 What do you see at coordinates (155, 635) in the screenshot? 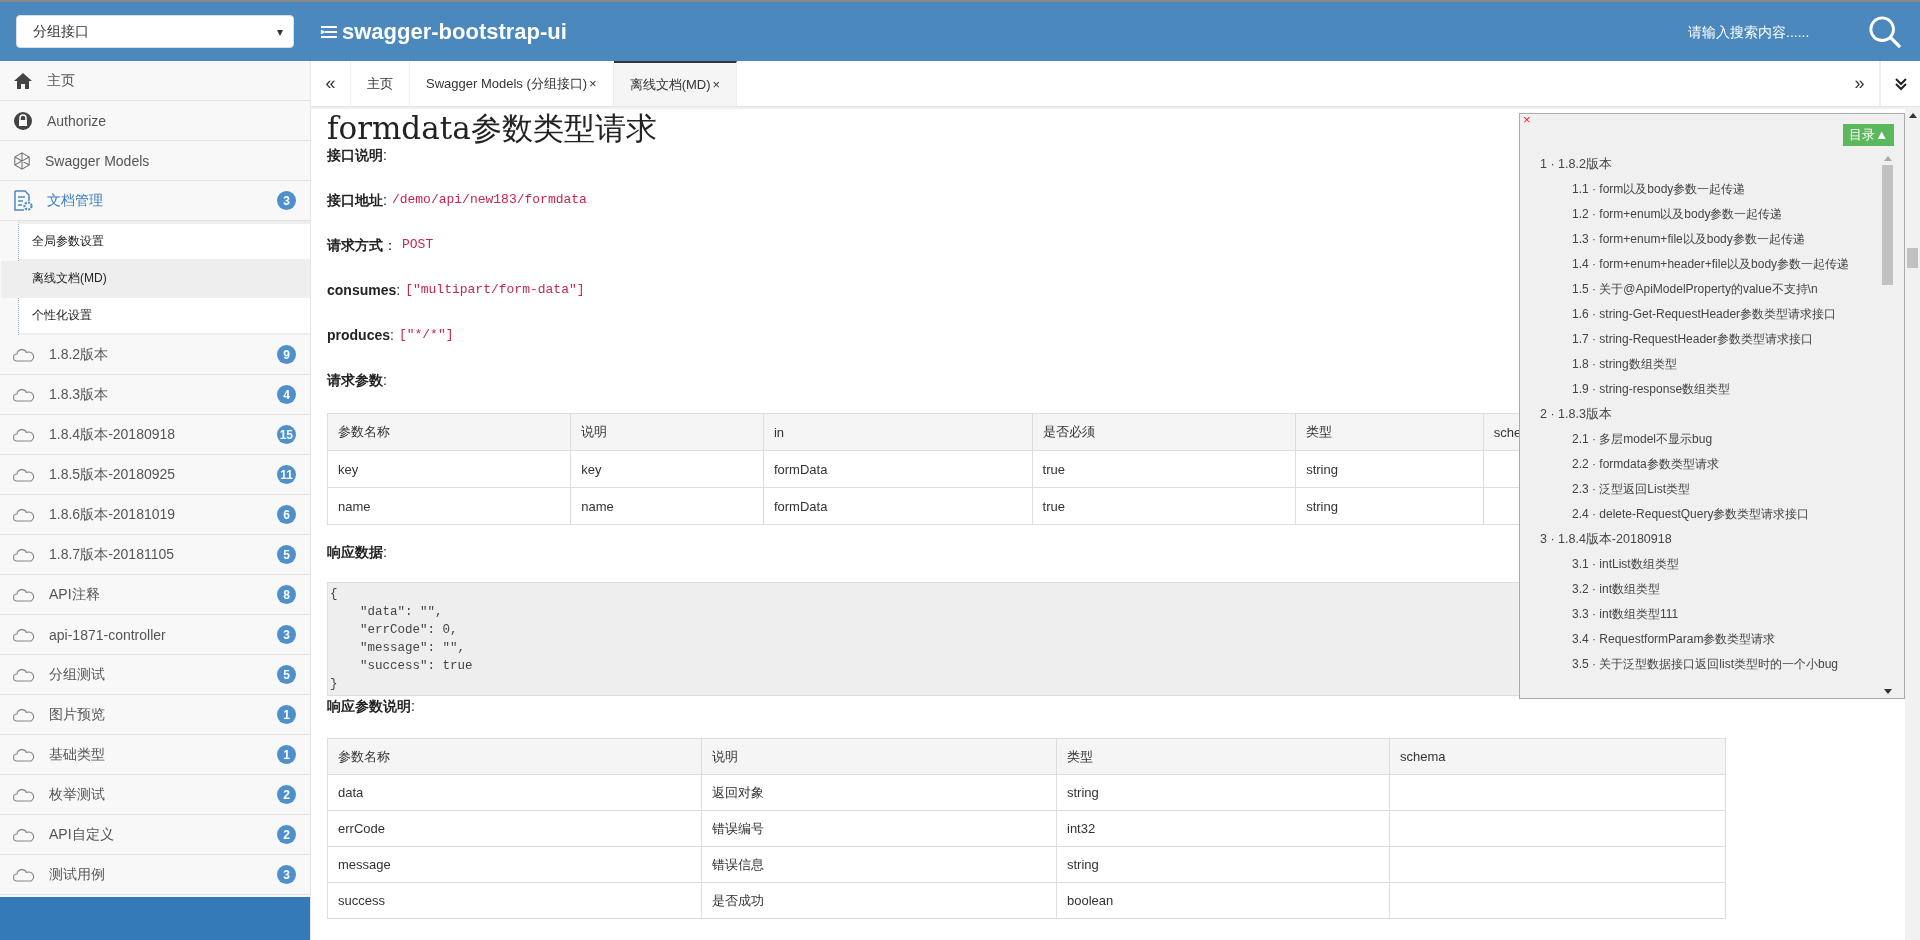
I see `sidebar-item: api-1871-controller 3` at bounding box center [155, 635].